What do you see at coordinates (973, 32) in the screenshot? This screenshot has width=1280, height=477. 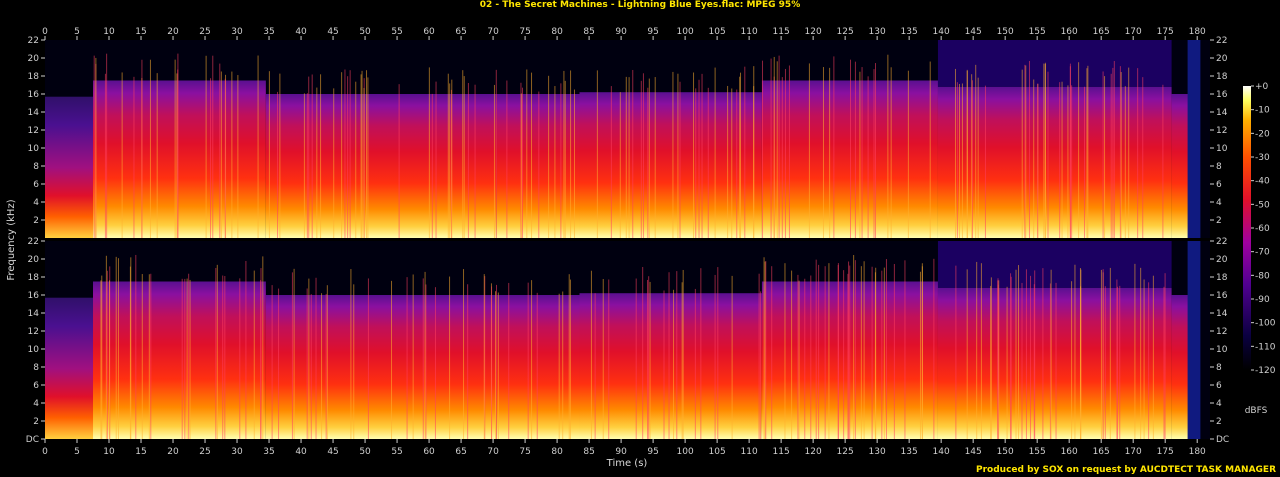 I see `x-tick-label-top: 145` at bounding box center [973, 32].